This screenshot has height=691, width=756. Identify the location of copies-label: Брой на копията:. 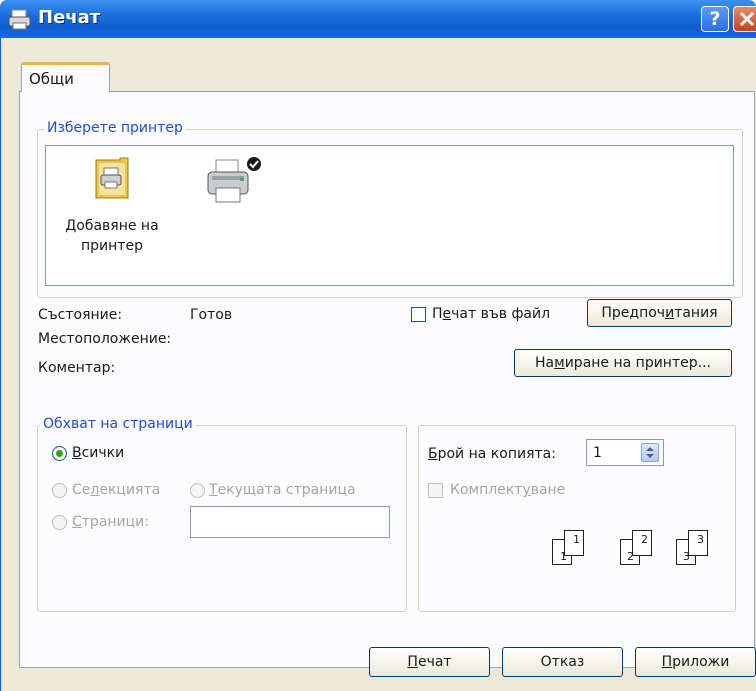
(492, 454).